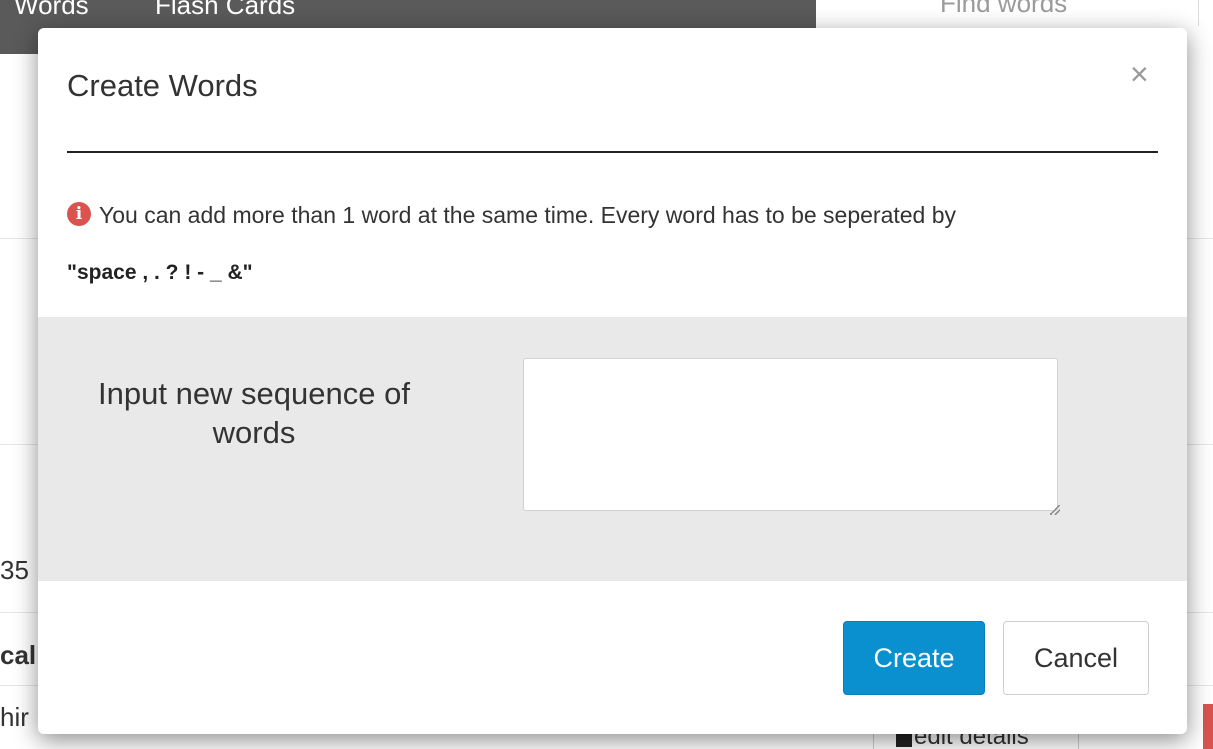 The image size is (1213, 749). What do you see at coordinates (160, 272) in the screenshot?
I see `separator-characters: "space , . ? ! - _ &"` at bounding box center [160, 272].